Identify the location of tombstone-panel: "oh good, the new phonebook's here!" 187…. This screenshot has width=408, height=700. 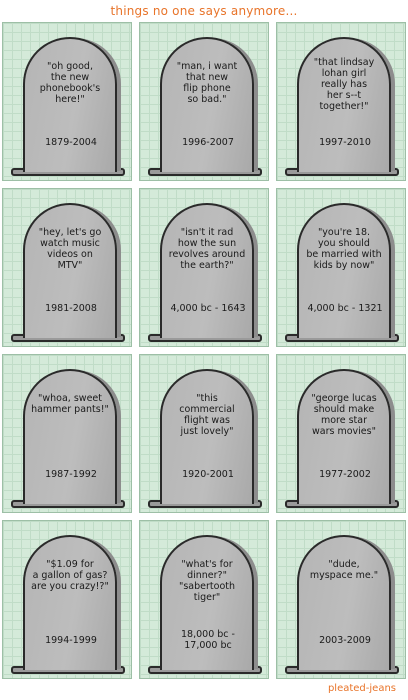
(67, 101).